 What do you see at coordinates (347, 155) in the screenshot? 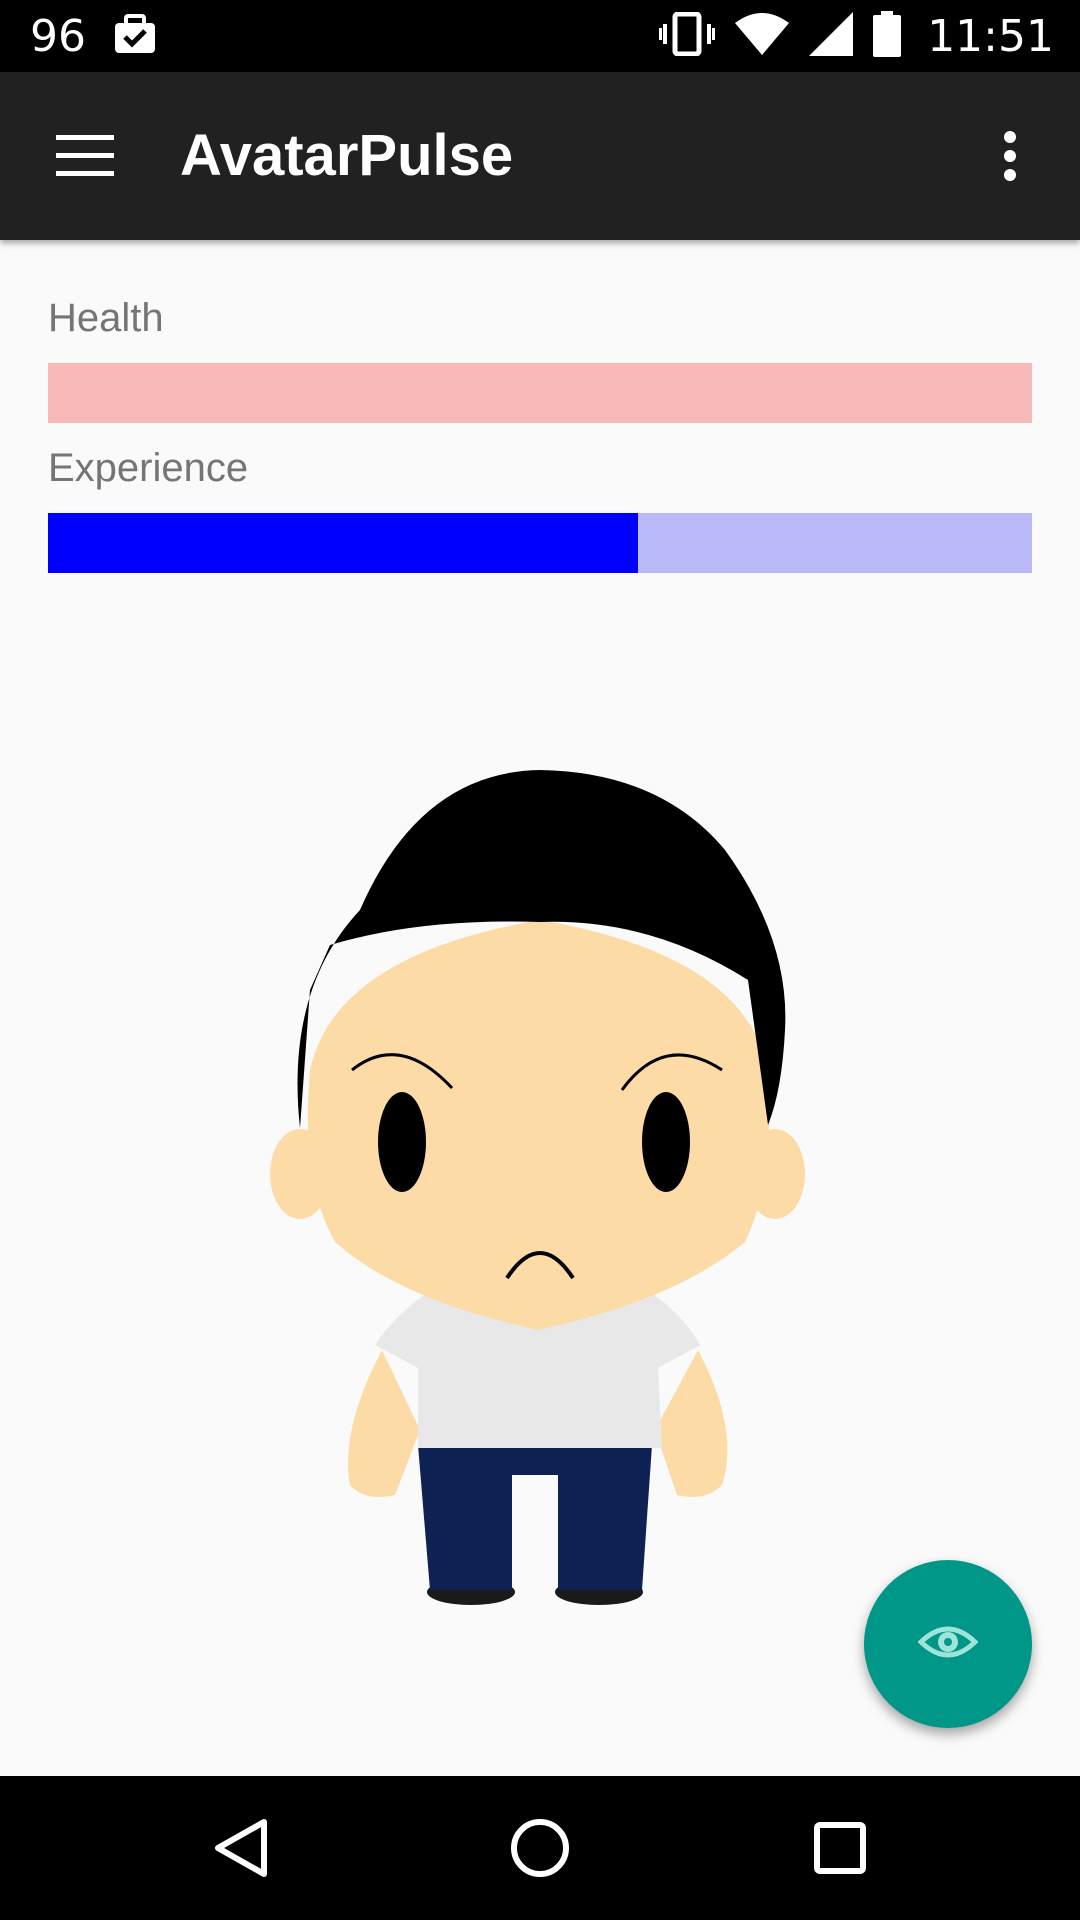
I see `app-title: AvatarPulse` at bounding box center [347, 155].